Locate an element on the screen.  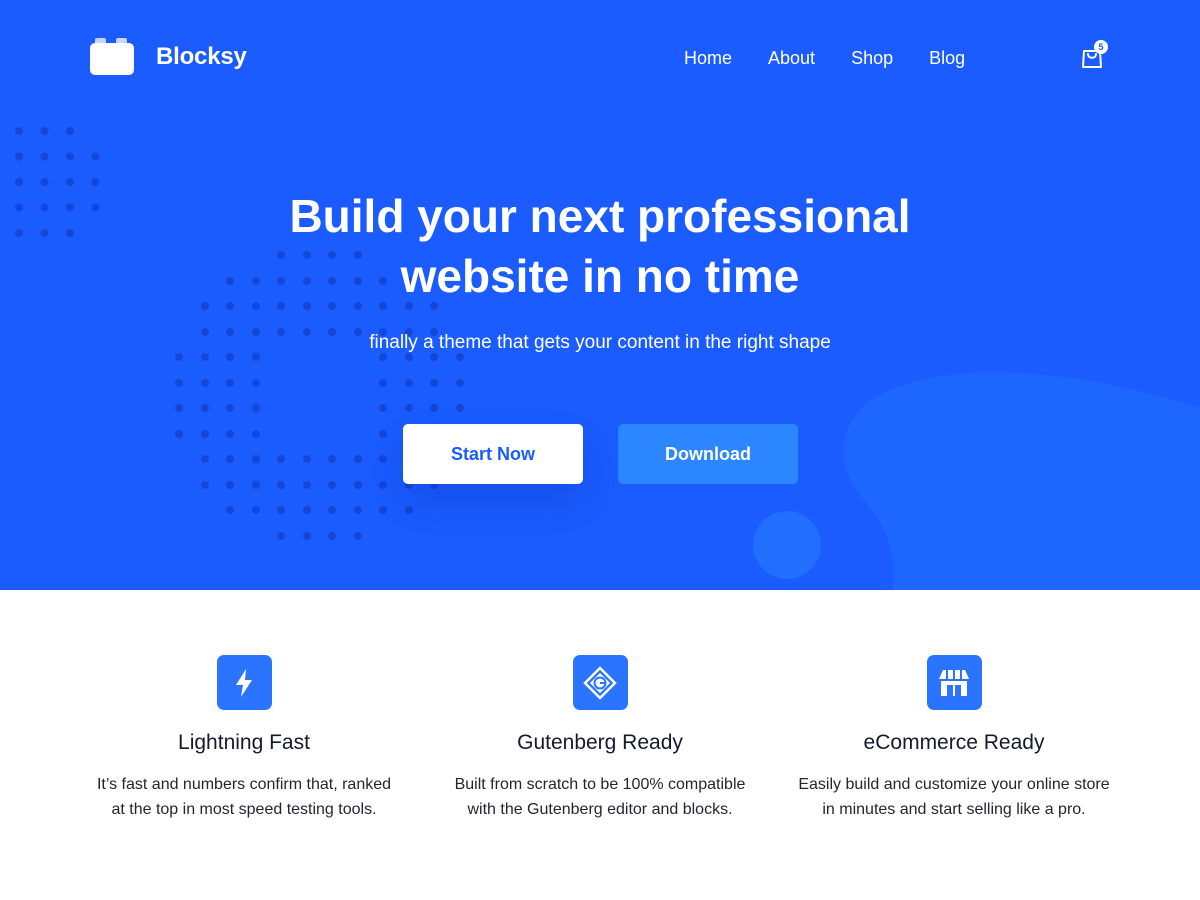
nav-shop: Shop is located at coordinates (872, 58).